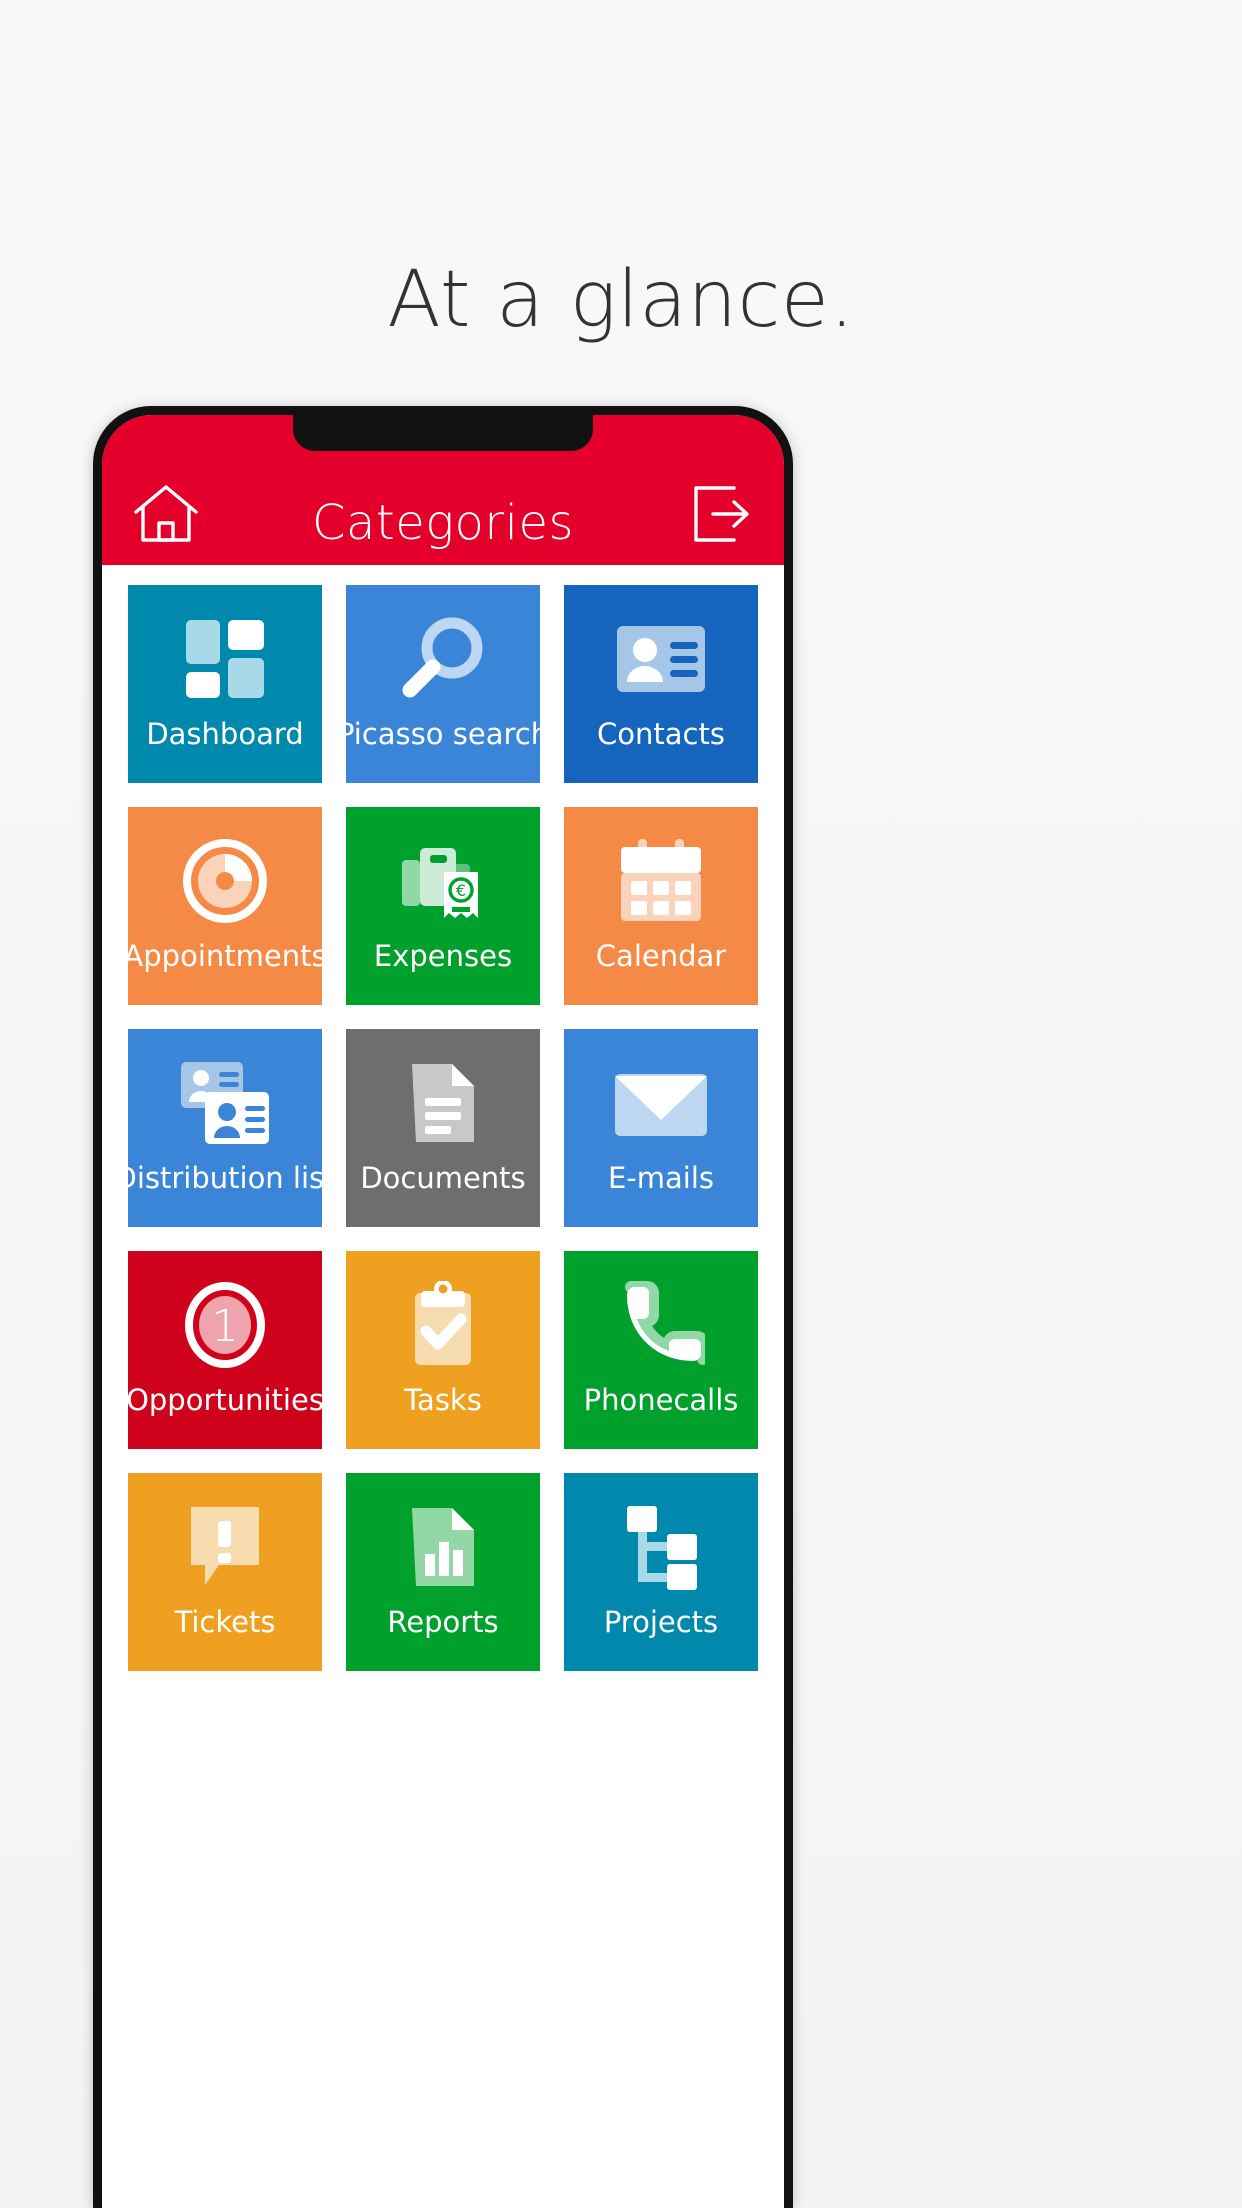 The width and height of the screenshot is (1242, 2208). What do you see at coordinates (443, 956) in the screenshot?
I see `tile-label: Expenses` at bounding box center [443, 956].